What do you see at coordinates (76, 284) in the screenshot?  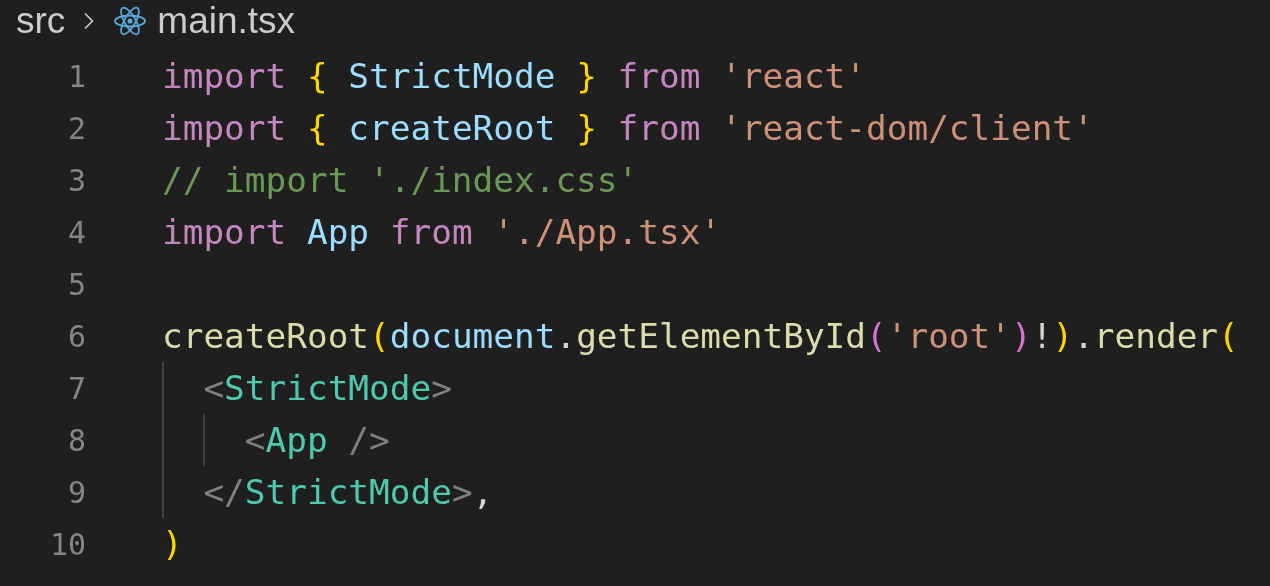 I see `line-number: 5` at bounding box center [76, 284].